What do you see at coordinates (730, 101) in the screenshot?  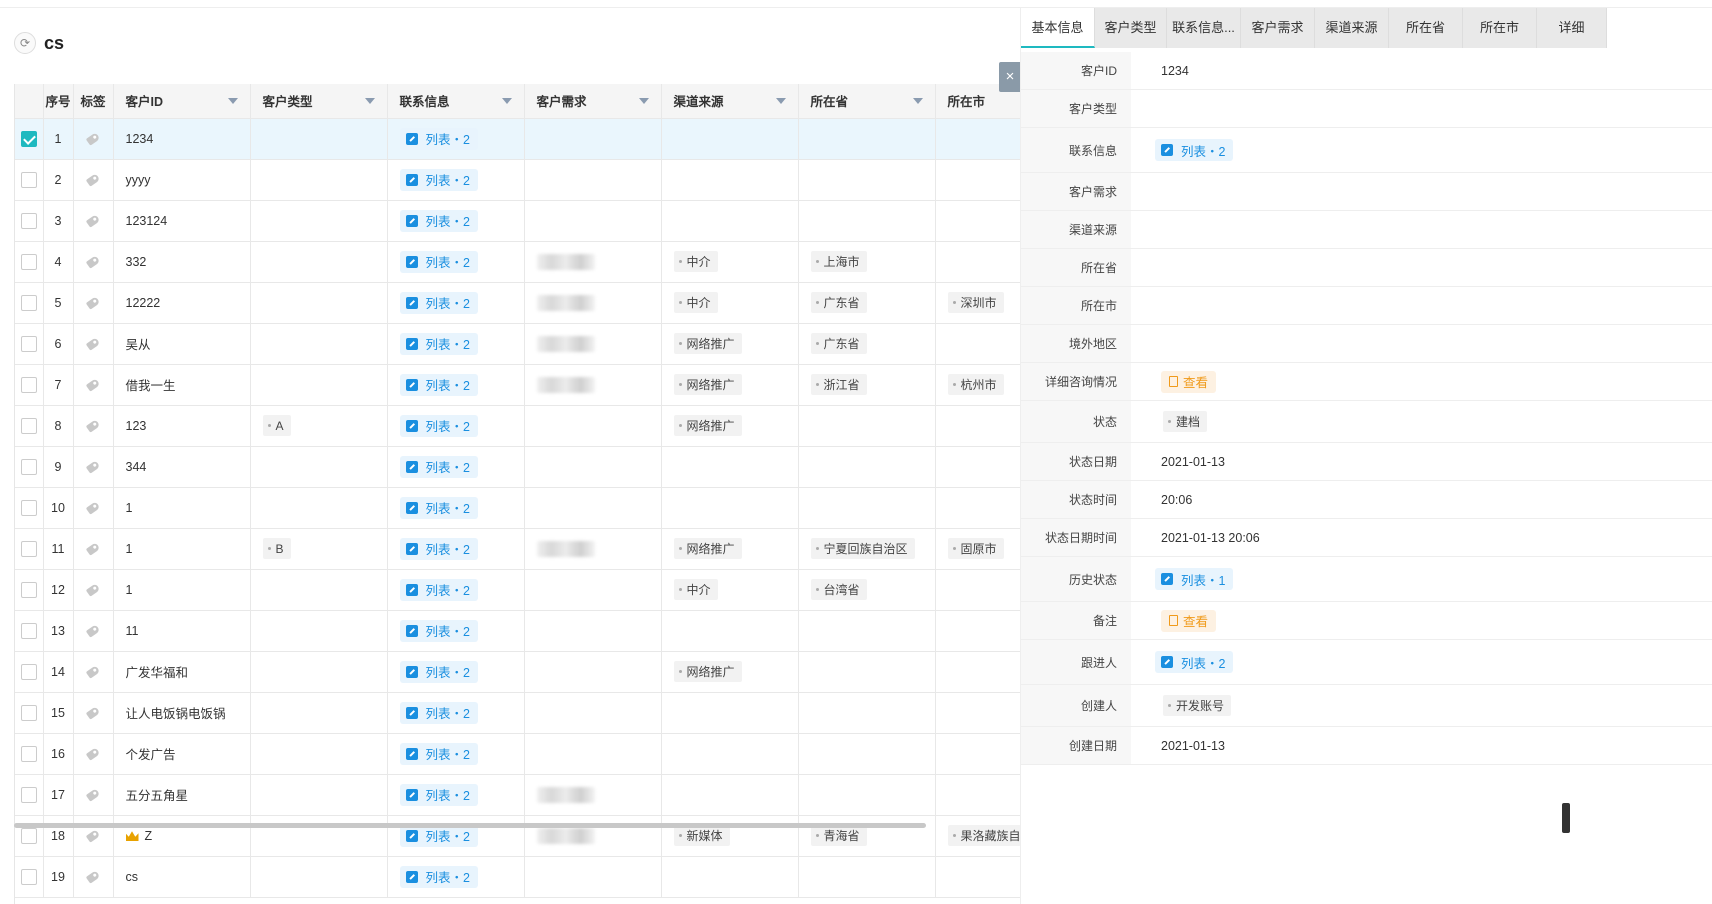 I see `header-channel: 渠道来源` at bounding box center [730, 101].